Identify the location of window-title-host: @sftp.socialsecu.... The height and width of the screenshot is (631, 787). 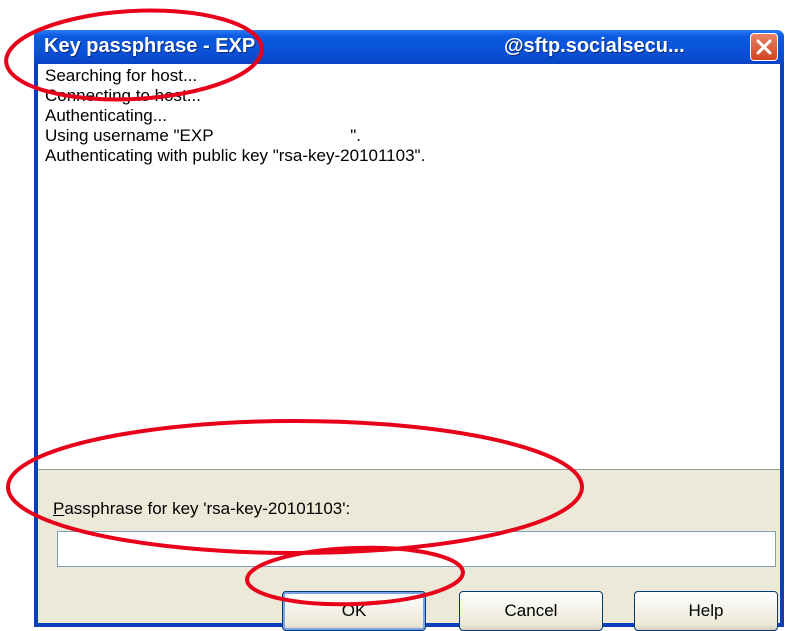
(594, 46).